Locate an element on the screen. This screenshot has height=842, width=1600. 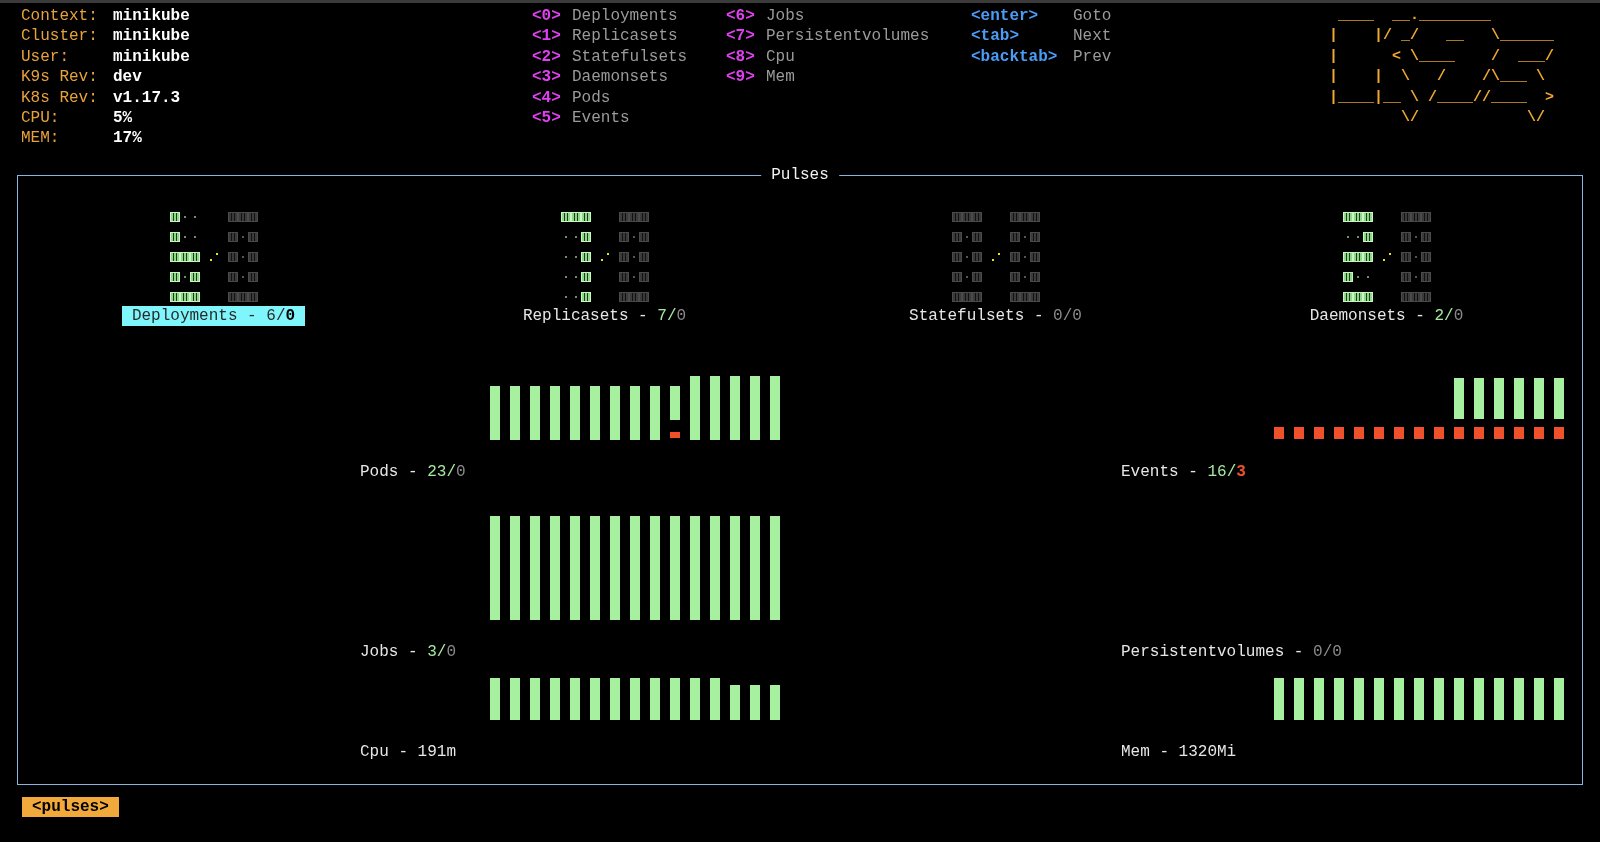
logo-ascii-art: ____ __.________ | |/ _/ __ \______ | < \____ / ___/ | | \ / /\___ \ |____|__ \ /____//____ > \/ \/ is located at coordinates (1442, 67).